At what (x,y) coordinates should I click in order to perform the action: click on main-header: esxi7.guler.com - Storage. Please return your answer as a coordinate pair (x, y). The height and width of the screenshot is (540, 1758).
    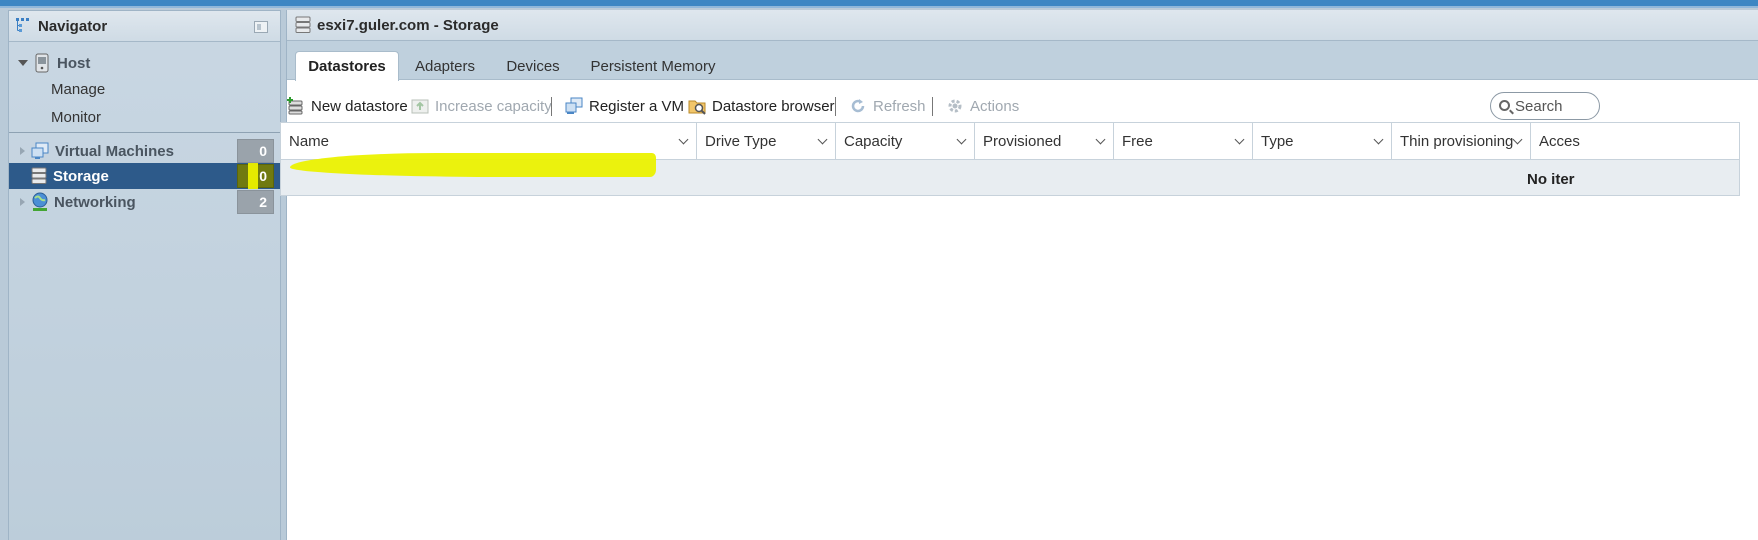
    Looking at the image, I should click on (1022, 25).